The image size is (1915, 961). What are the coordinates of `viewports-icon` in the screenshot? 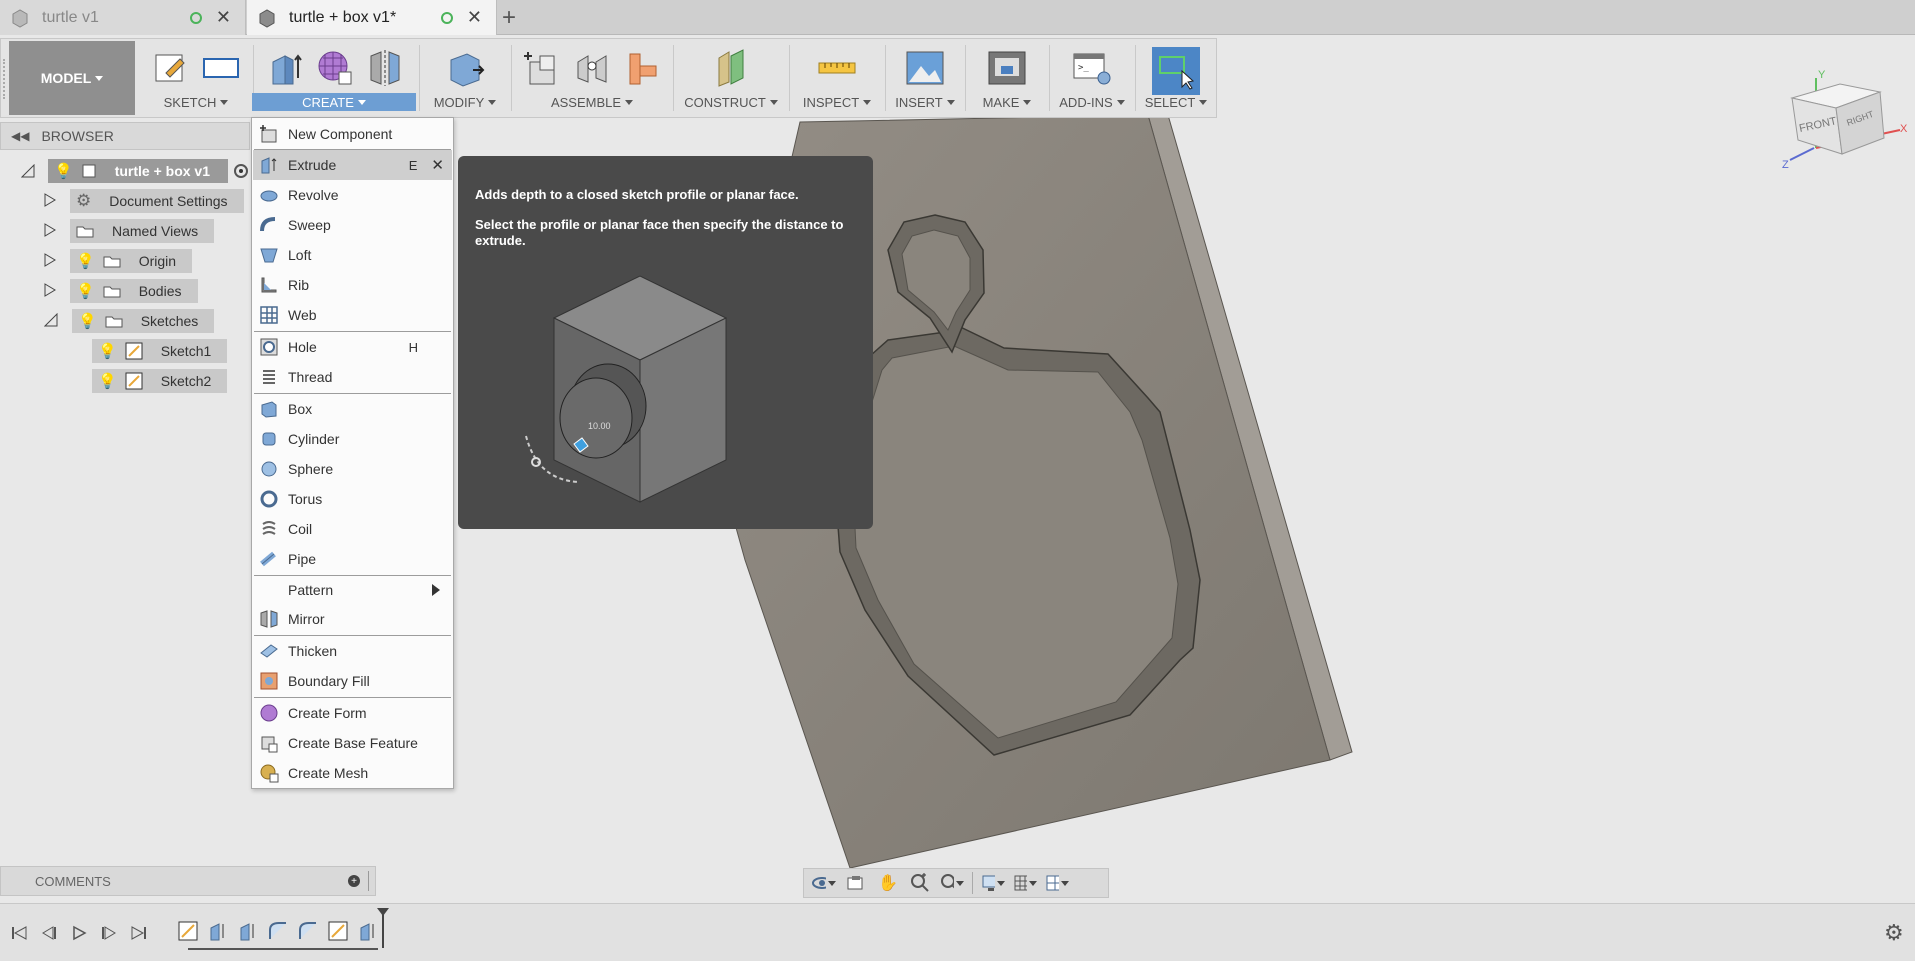 It's located at (1057, 883).